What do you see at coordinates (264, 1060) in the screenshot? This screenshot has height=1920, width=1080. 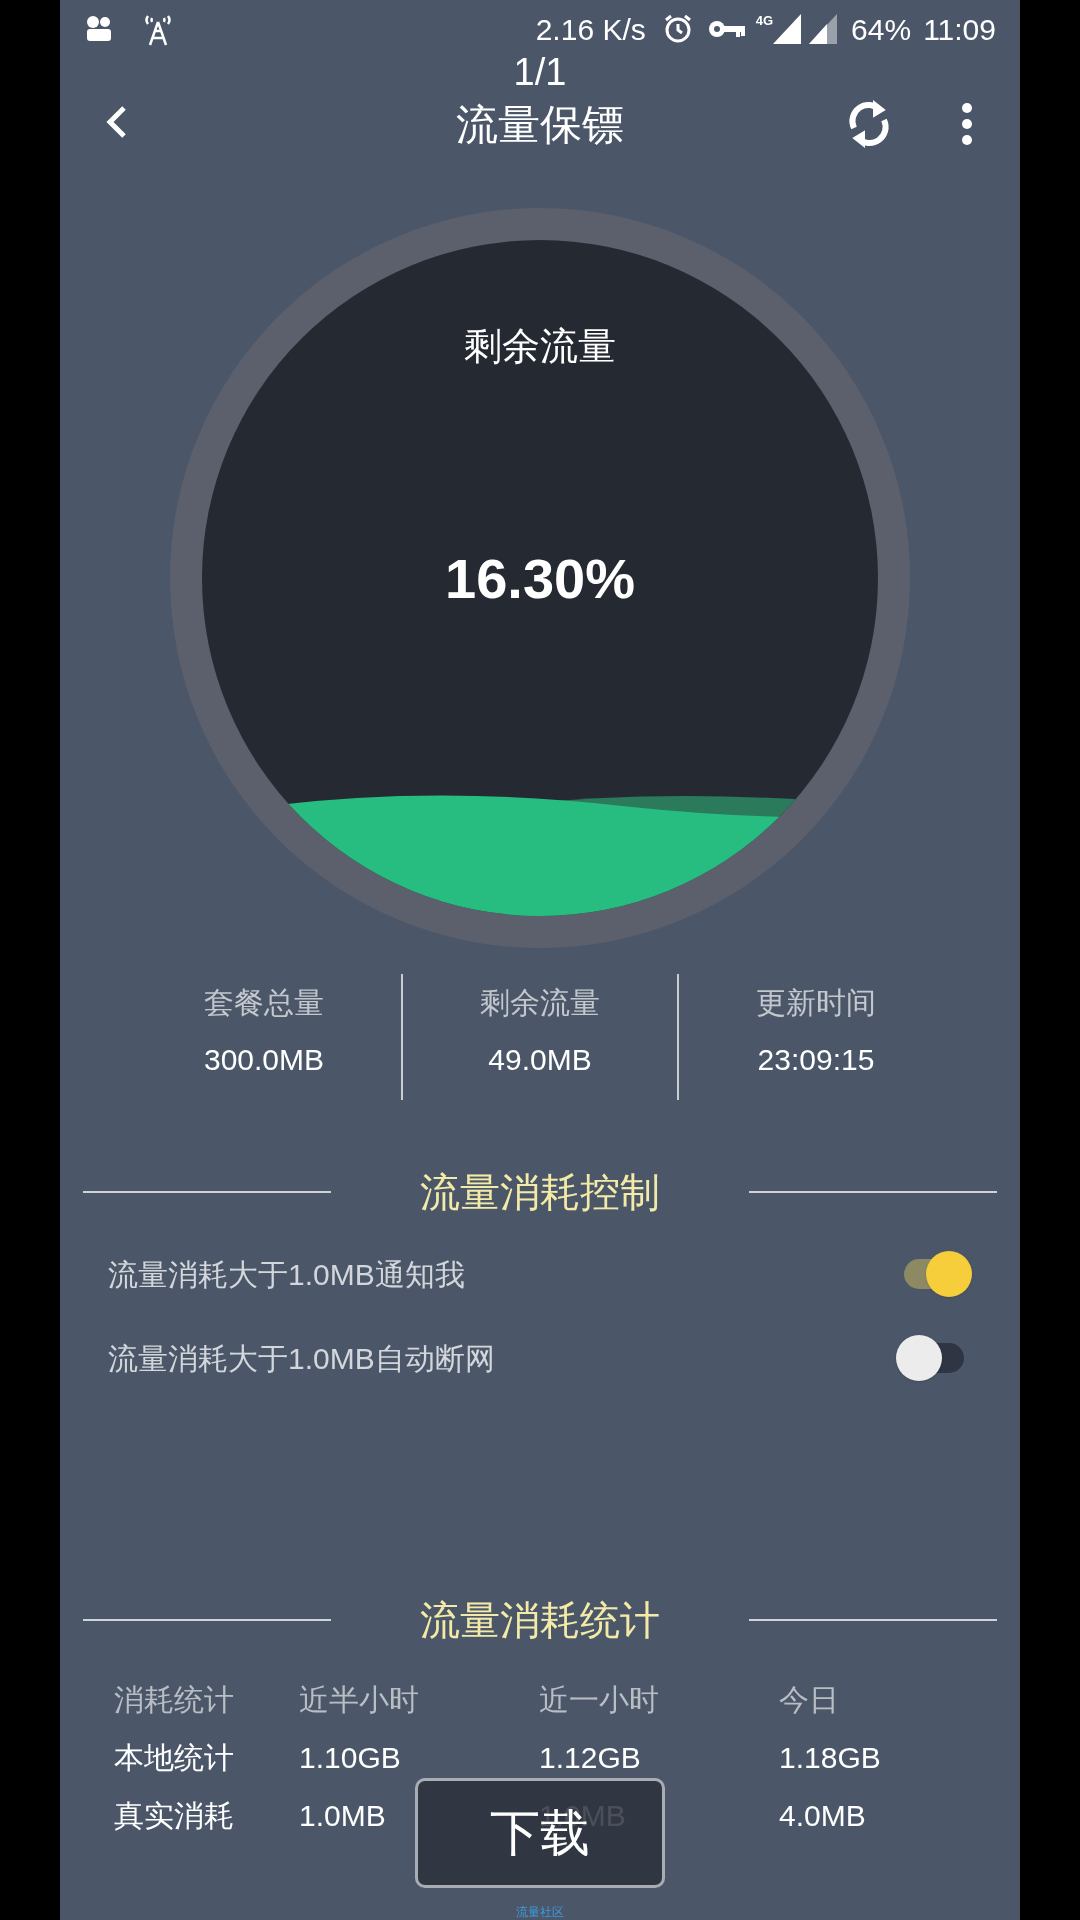 I see `summary-value: 300.0MB` at bounding box center [264, 1060].